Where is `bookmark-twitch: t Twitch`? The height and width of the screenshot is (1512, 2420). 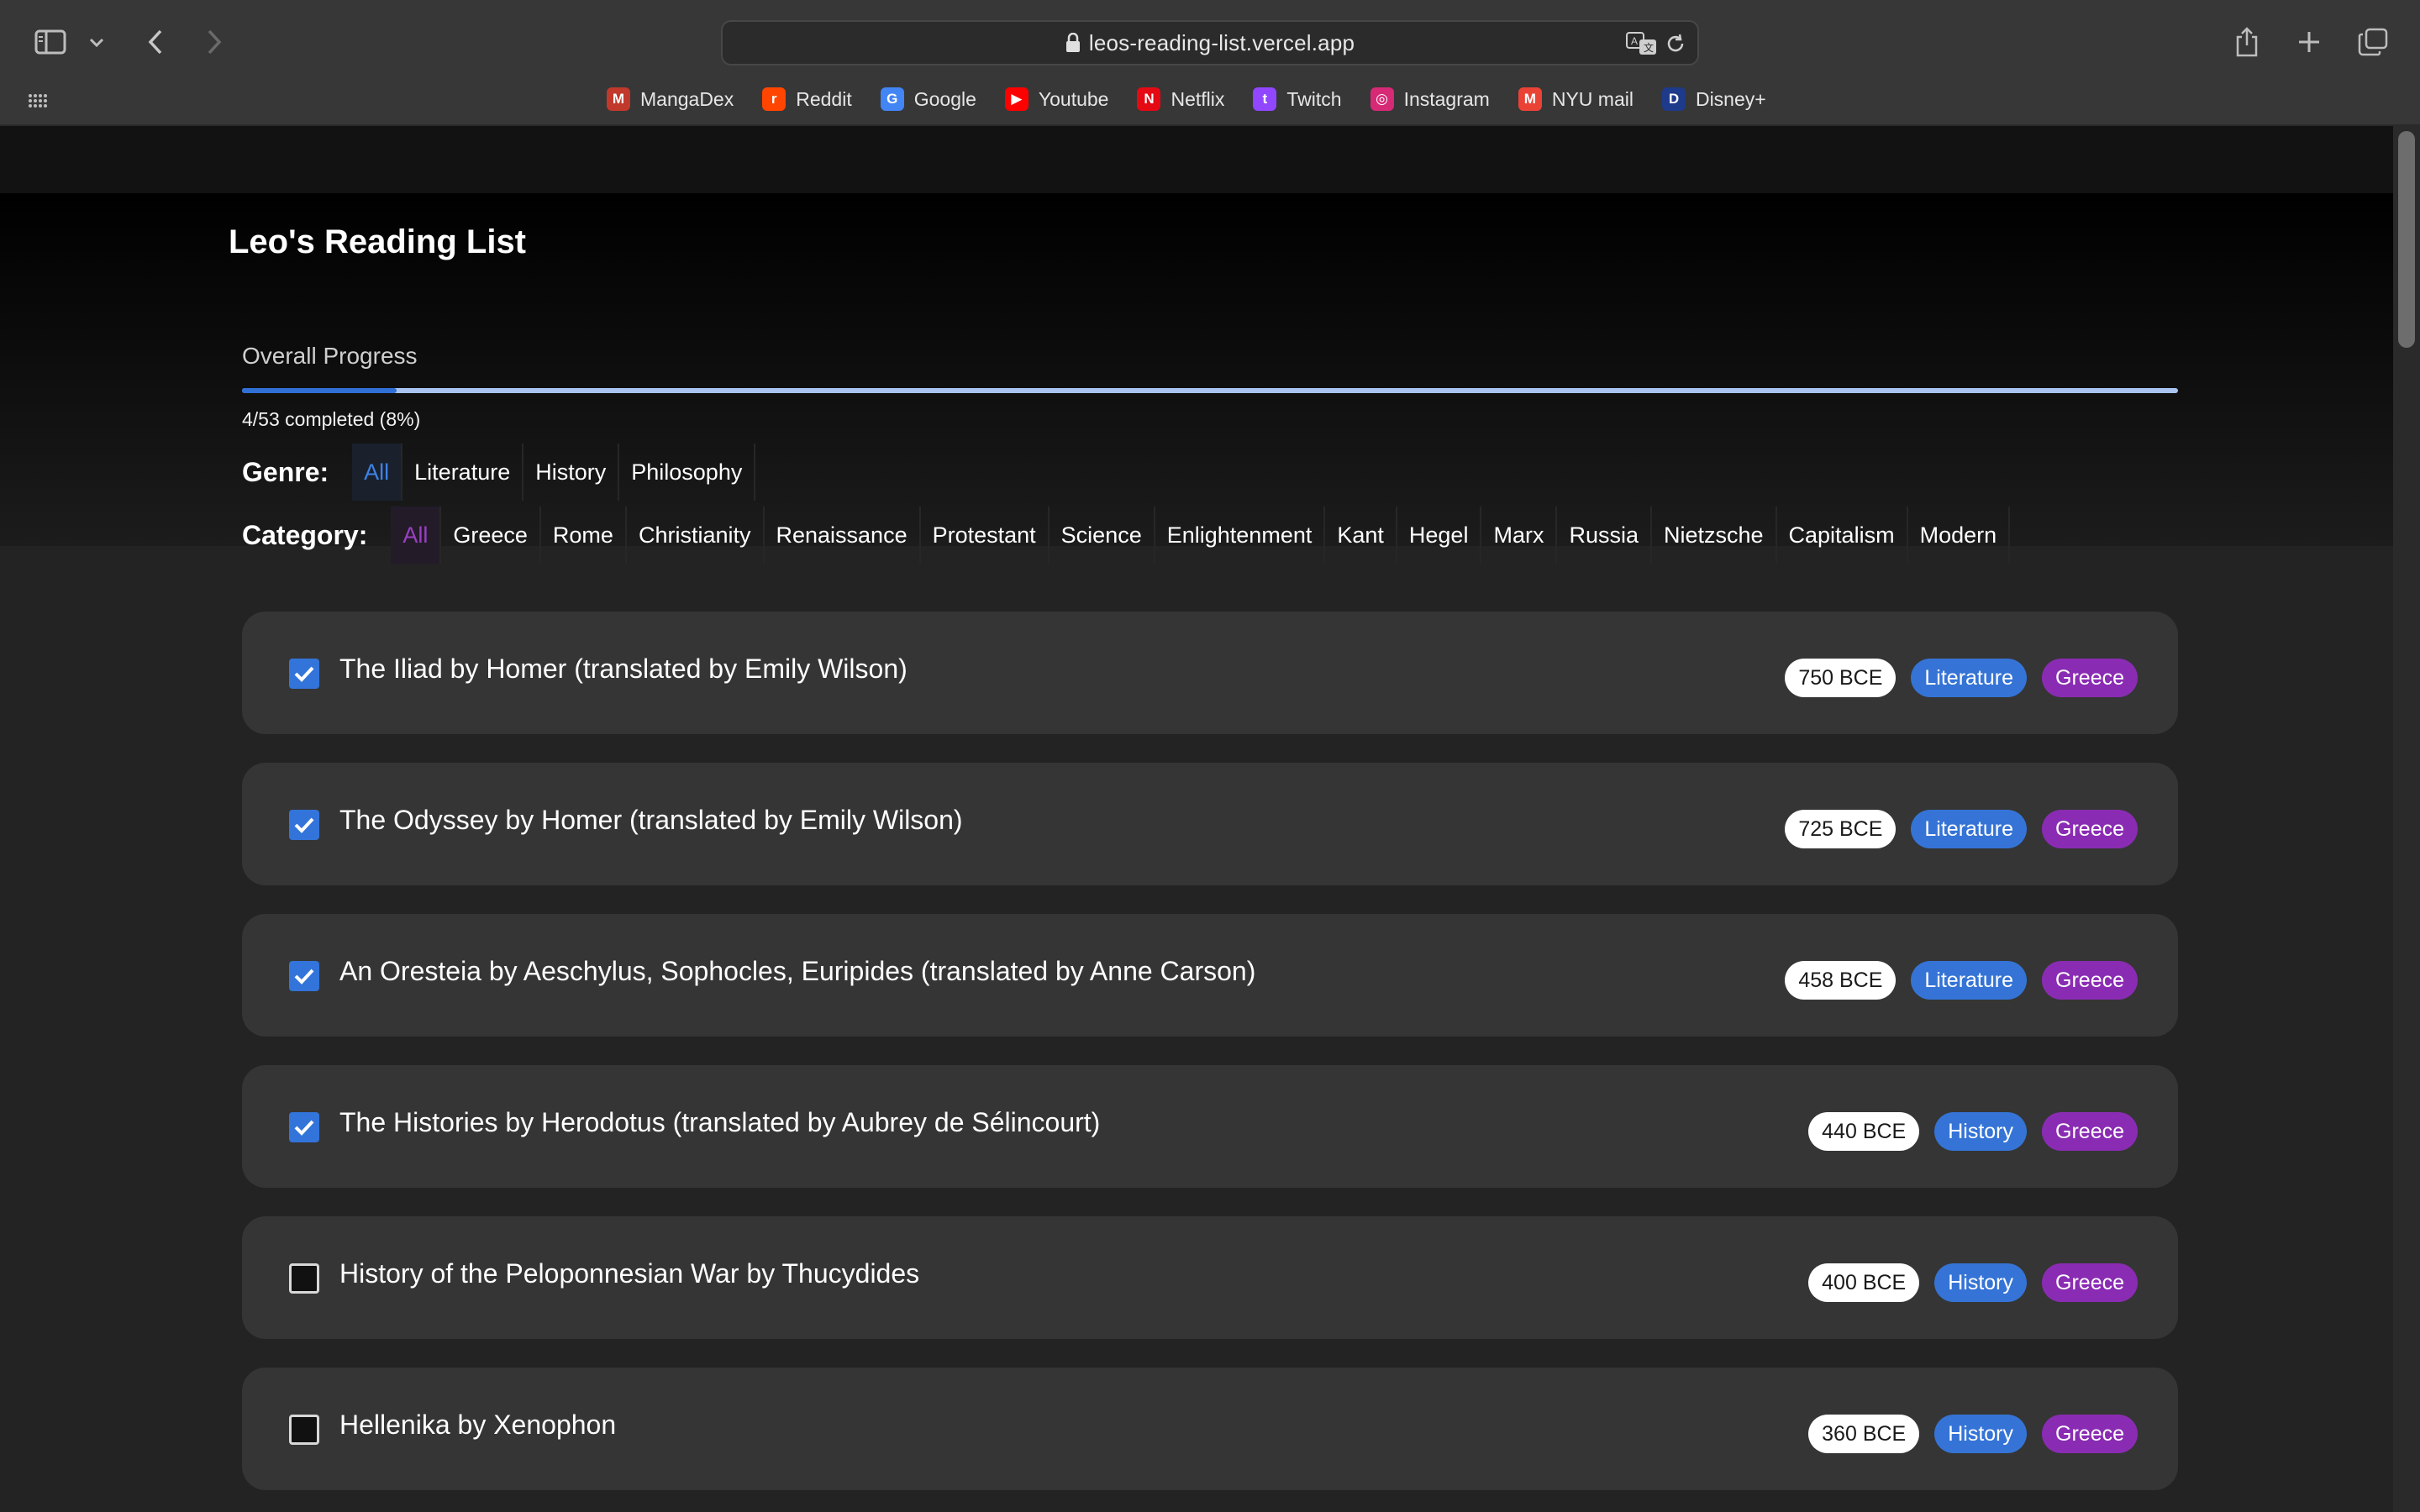
bookmark-twitch: t Twitch is located at coordinates (1297, 99).